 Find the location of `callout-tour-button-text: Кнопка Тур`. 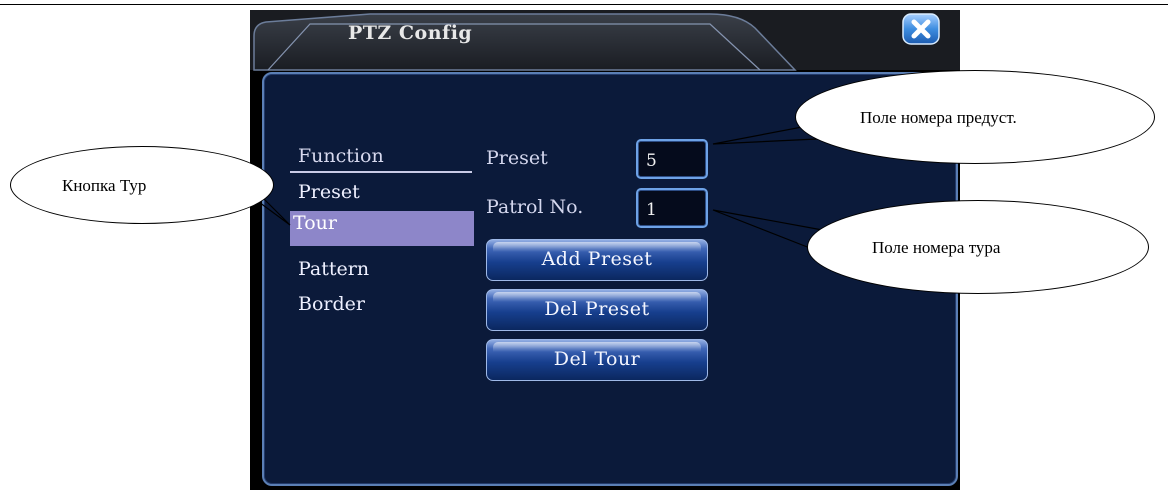

callout-tour-button-text: Кнопка Тур is located at coordinates (104, 185).